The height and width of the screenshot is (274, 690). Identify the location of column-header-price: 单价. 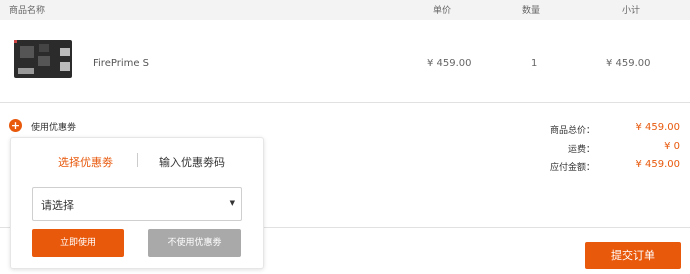
(442, 11).